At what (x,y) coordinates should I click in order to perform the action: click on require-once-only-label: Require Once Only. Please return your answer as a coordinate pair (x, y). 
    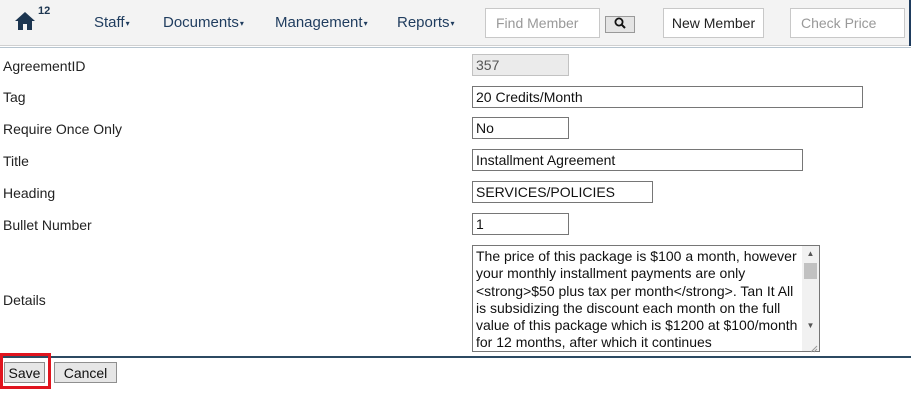
    Looking at the image, I should click on (63, 129).